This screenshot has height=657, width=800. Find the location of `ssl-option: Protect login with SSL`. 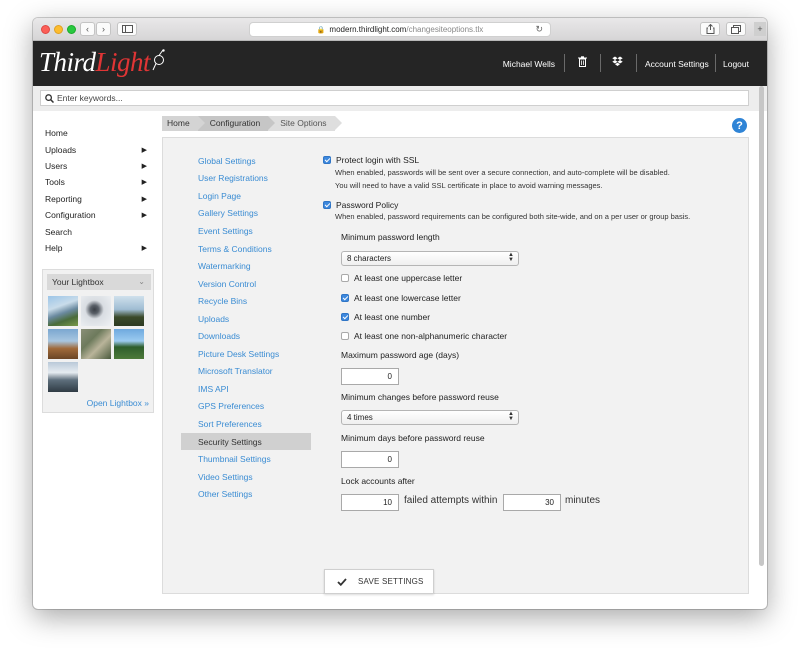

ssl-option: Protect login with SSL is located at coordinates (371, 160).